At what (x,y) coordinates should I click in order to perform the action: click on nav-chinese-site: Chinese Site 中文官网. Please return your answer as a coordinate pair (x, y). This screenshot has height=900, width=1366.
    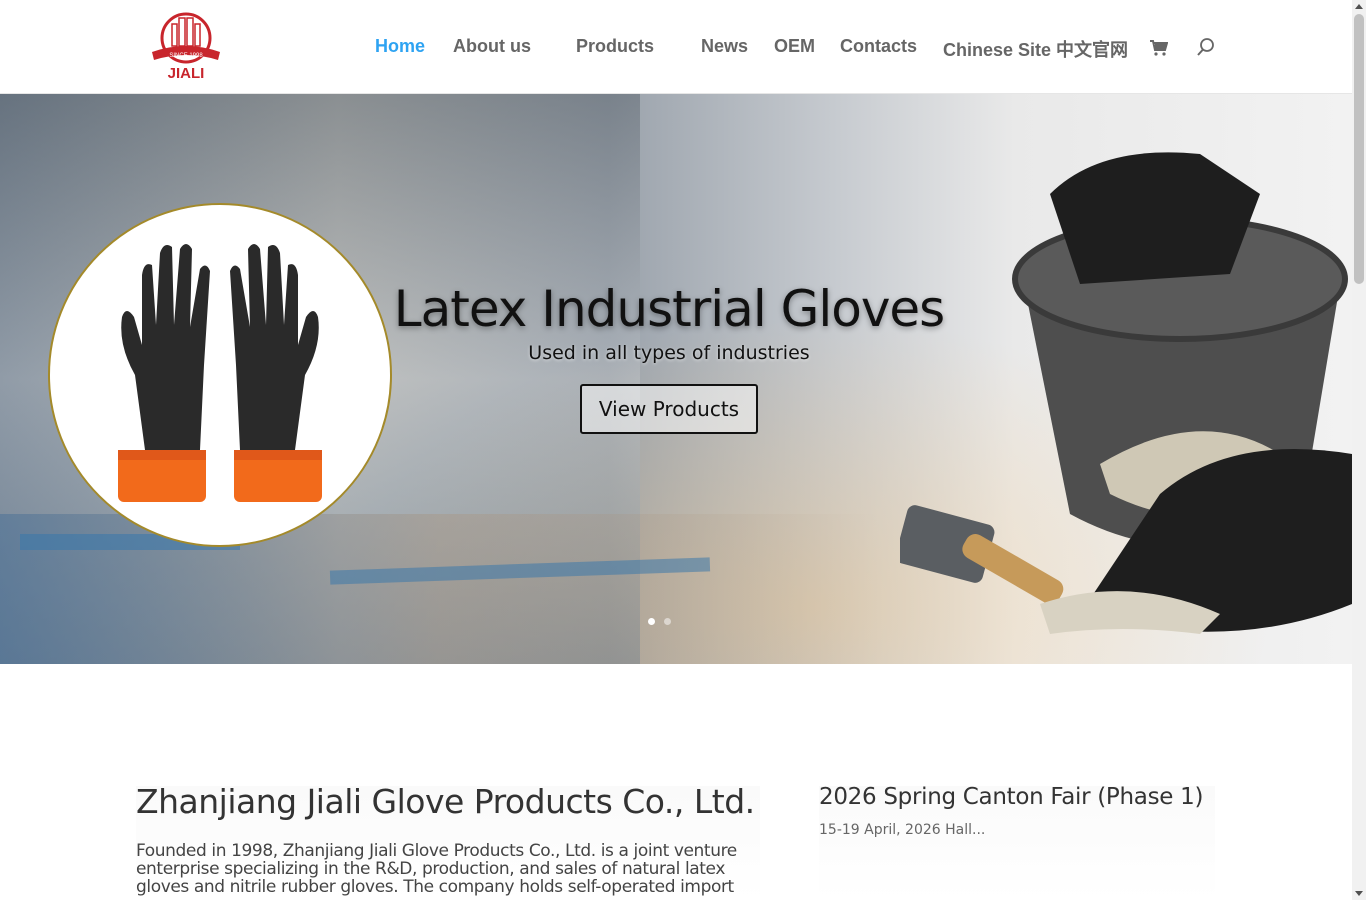
    Looking at the image, I should click on (1035, 49).